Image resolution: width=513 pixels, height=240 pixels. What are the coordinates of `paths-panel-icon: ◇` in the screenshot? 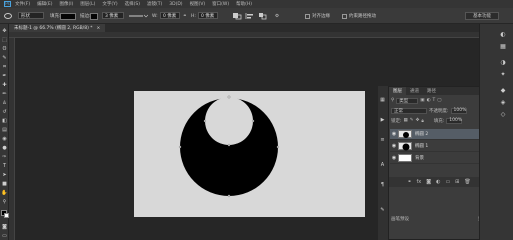 It's located at (503, 114).